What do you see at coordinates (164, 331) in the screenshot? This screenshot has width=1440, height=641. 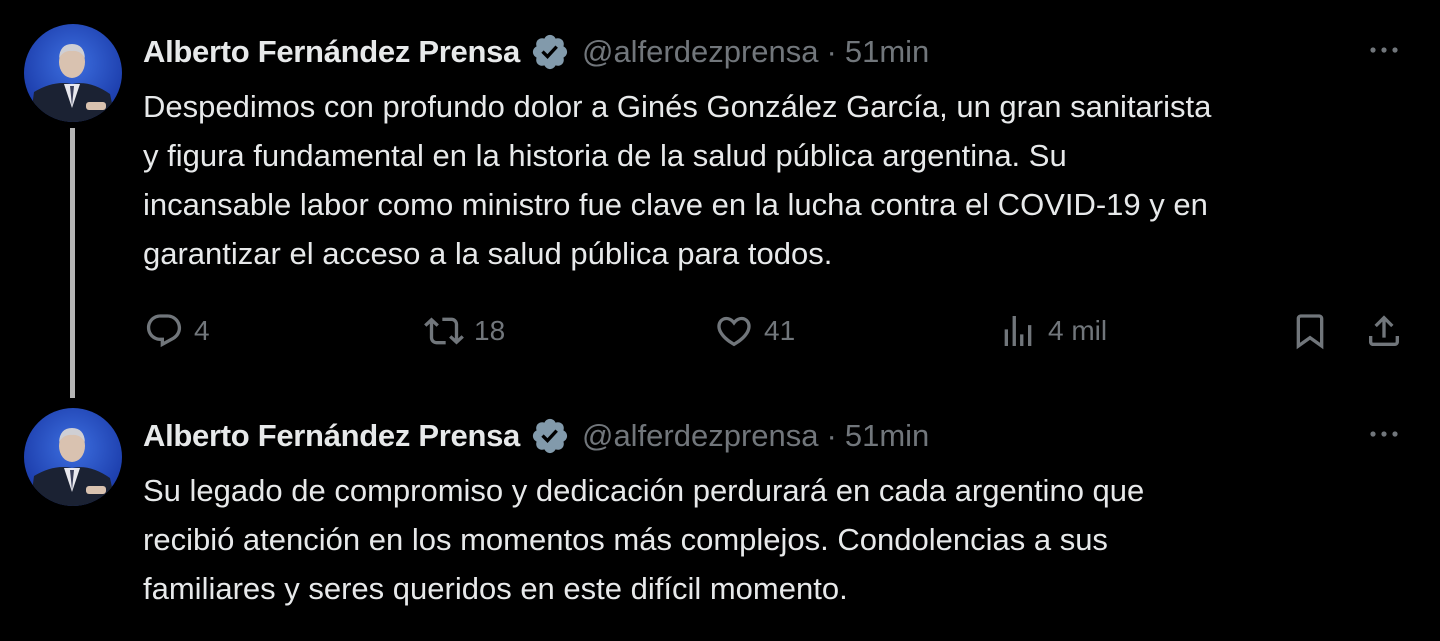 I see `reply-icon` at bounding box center [164, 331].